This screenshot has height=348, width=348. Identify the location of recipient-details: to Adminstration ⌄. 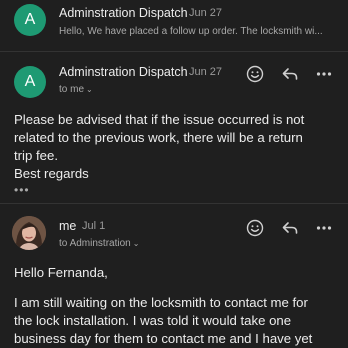
(99, 243).